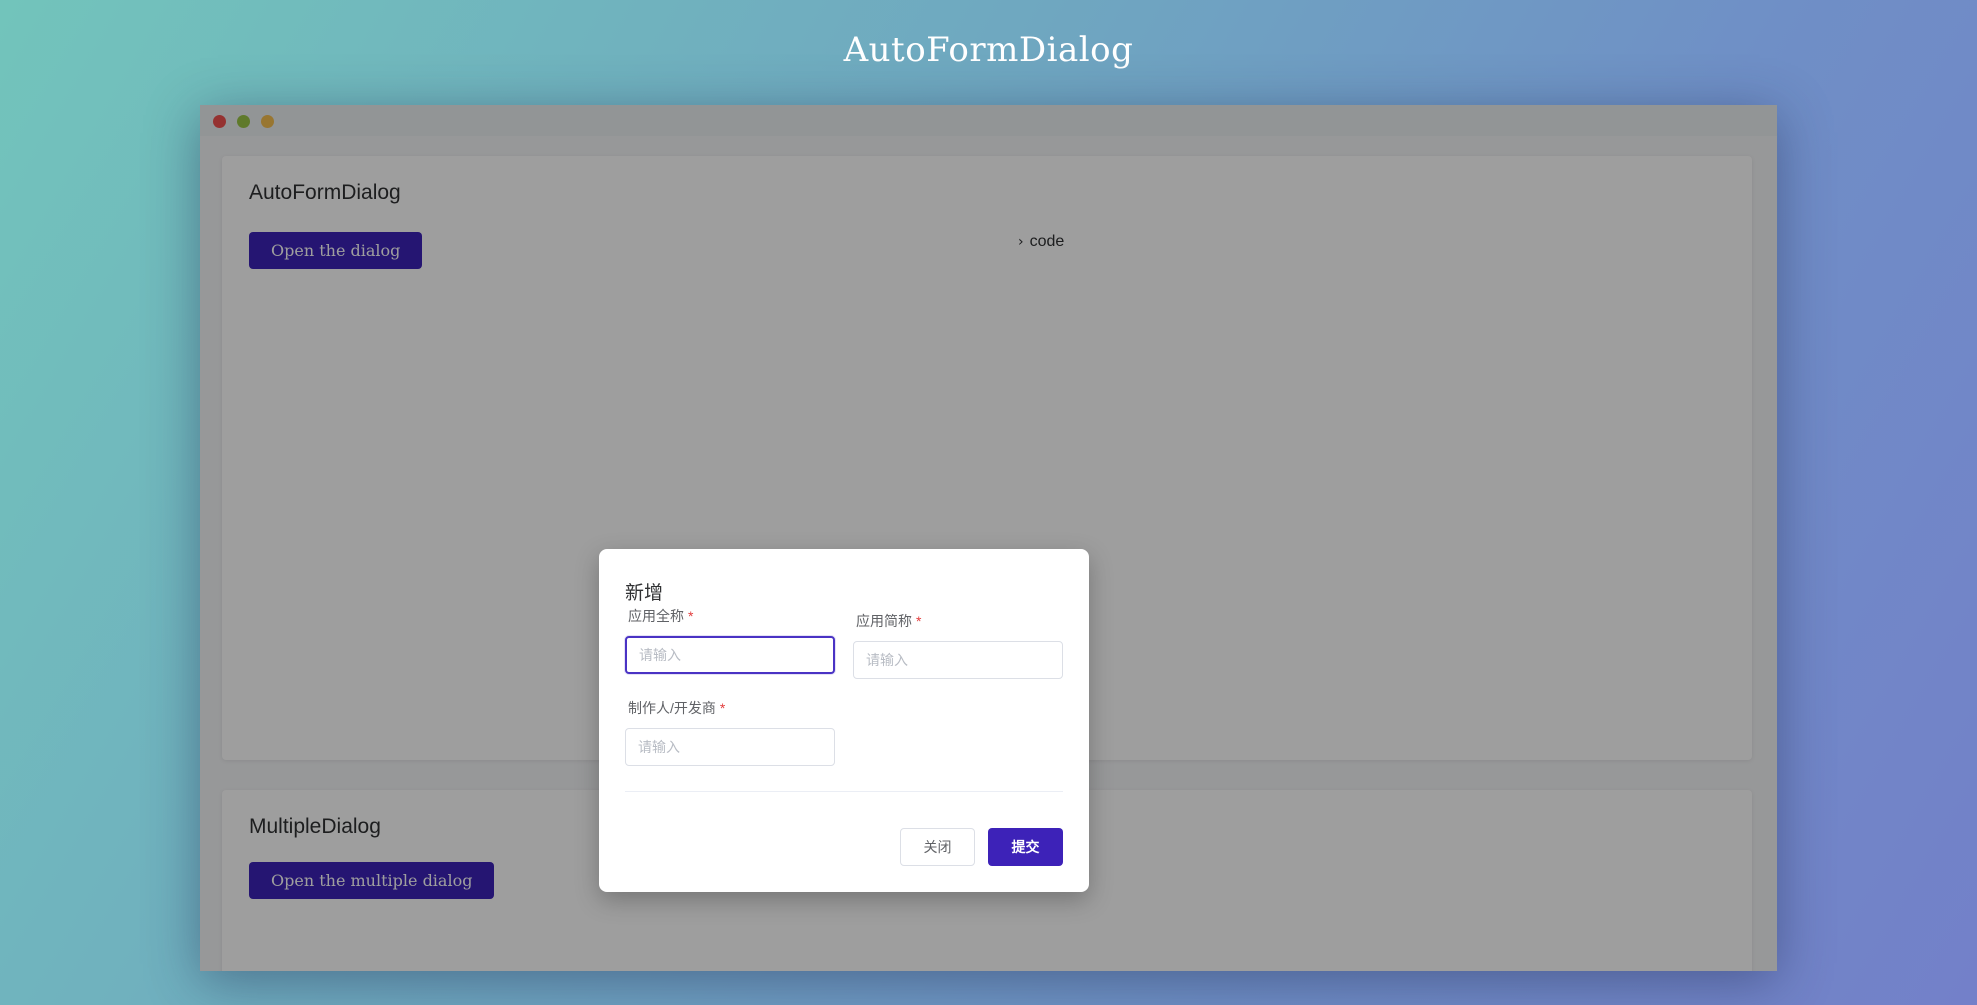 The image size is (1977, 1005). I want to click on submit-button: 提交, so click(1025, 847).